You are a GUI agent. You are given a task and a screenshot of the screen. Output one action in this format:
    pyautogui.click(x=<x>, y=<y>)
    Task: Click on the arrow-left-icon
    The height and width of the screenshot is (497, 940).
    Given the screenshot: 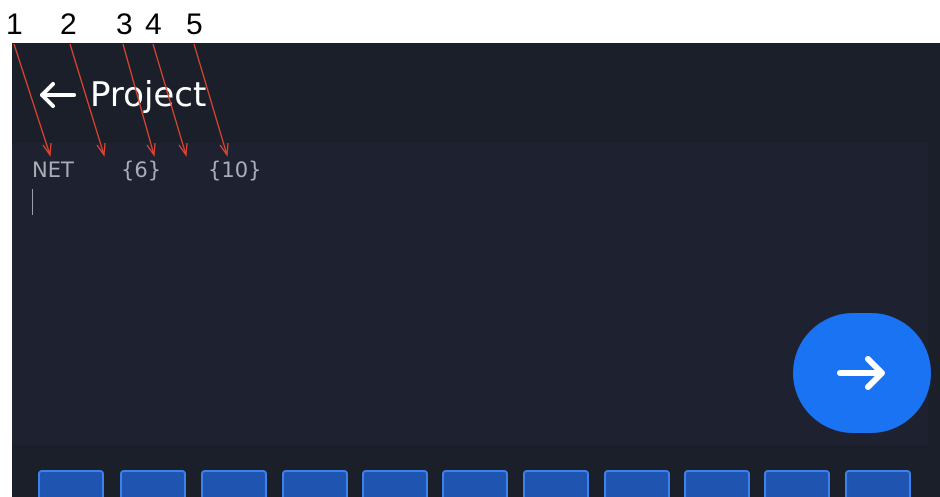 What is the action you would take?
    pyautogui.click(x=58, y=95)
    